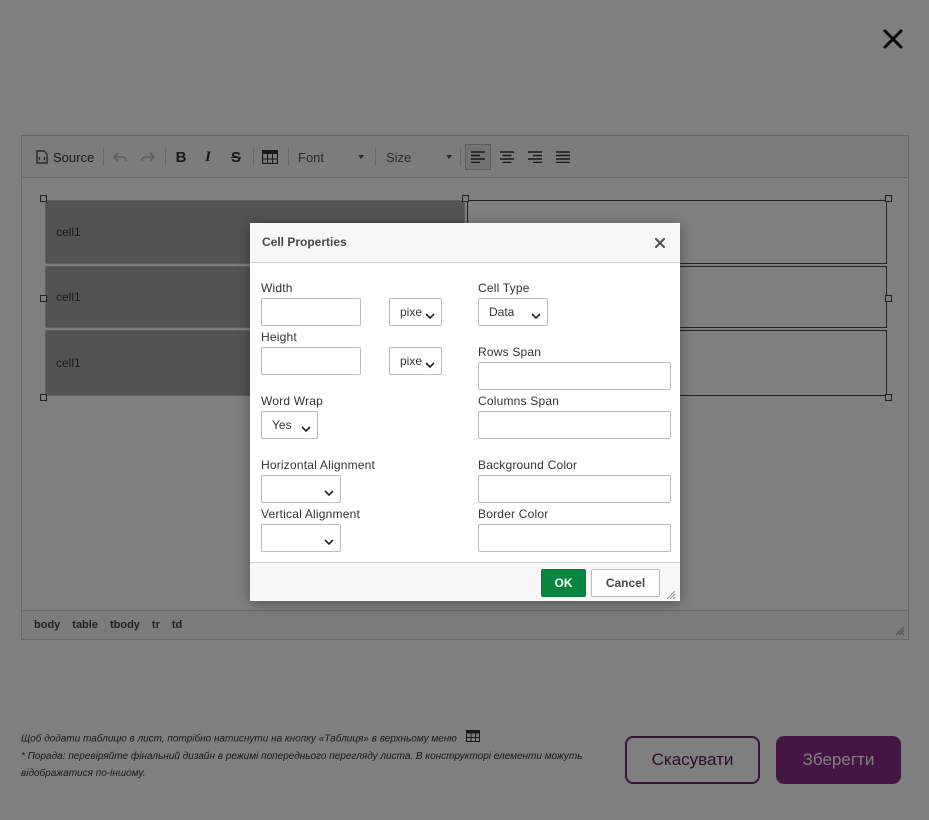 This screenshot has height=820, width=929. I want to click on ok-button: OK, so click(563, 583).